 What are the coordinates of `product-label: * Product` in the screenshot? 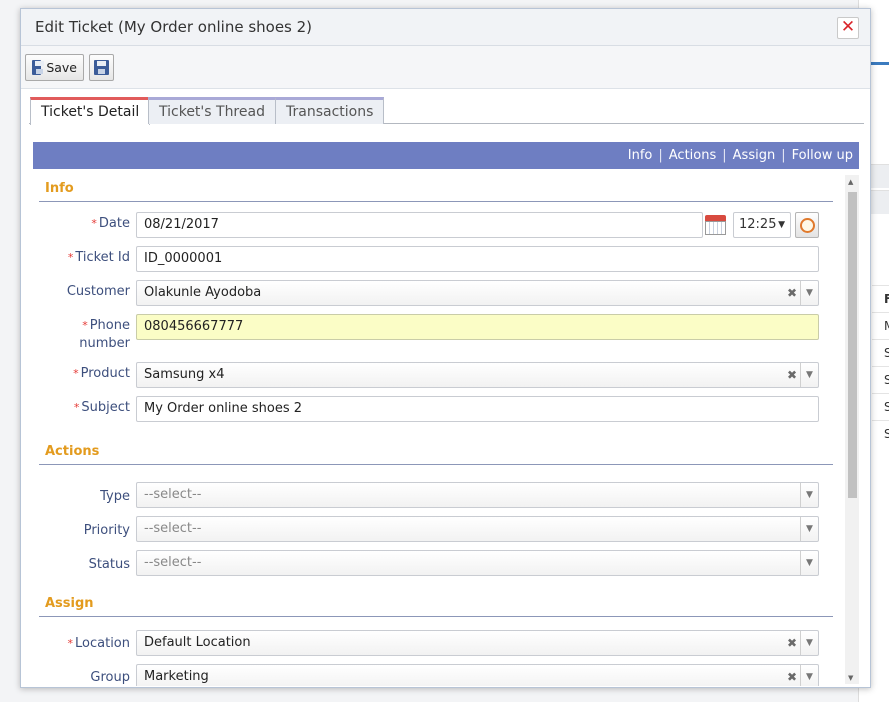 It's located at (101, 373).